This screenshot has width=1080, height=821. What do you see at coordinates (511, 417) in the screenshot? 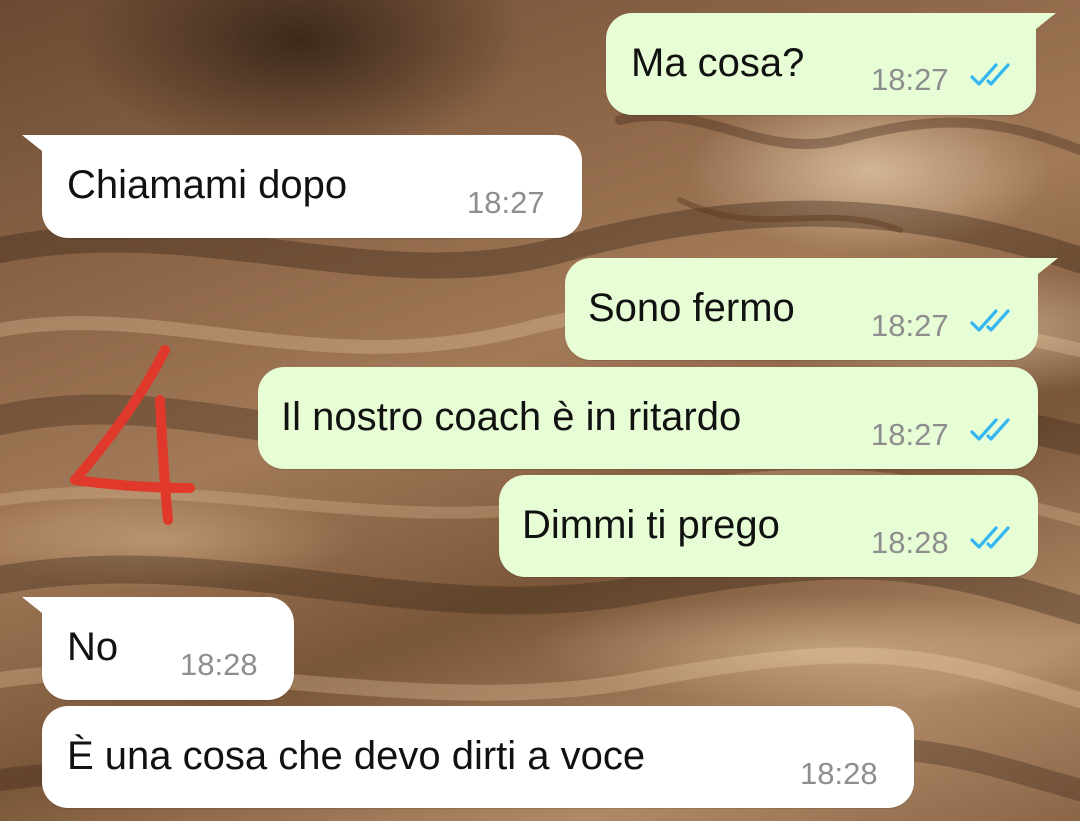
I see `message-text: Il nostro coach è in ritardo` at bounding box center [511, 417].